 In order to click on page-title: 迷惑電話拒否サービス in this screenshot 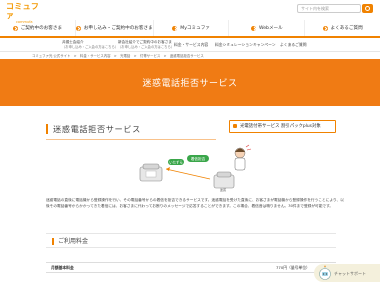, I will do `click(190, 84)`.